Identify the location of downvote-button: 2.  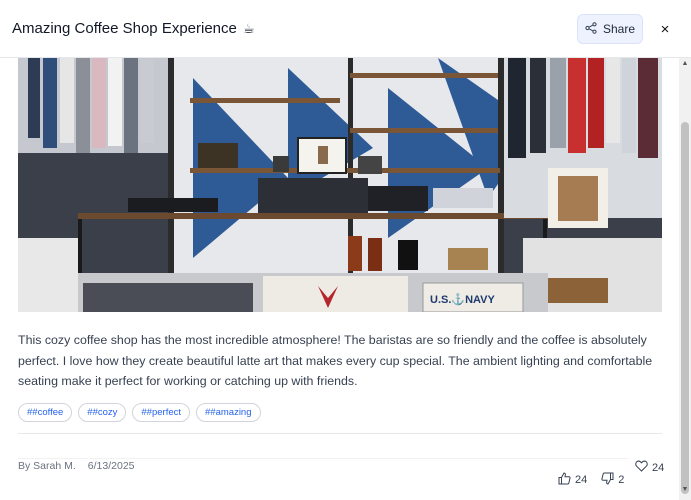
(612, 480).